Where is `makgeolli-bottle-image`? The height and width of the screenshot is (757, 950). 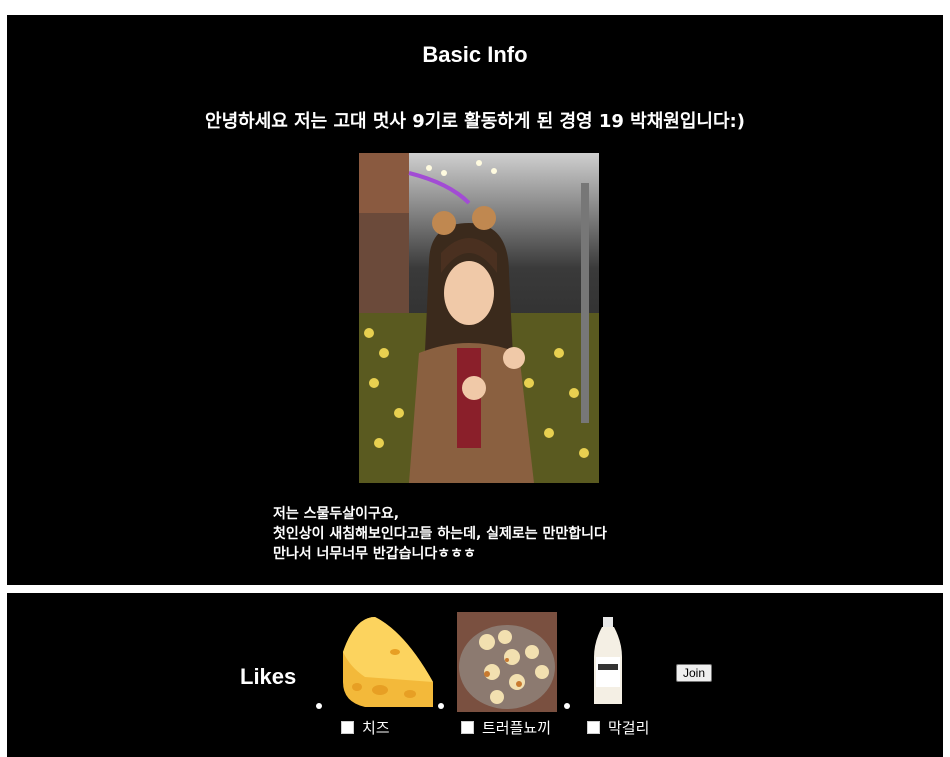
makgeolli-bottle-image is located at coordinates (630, 662).